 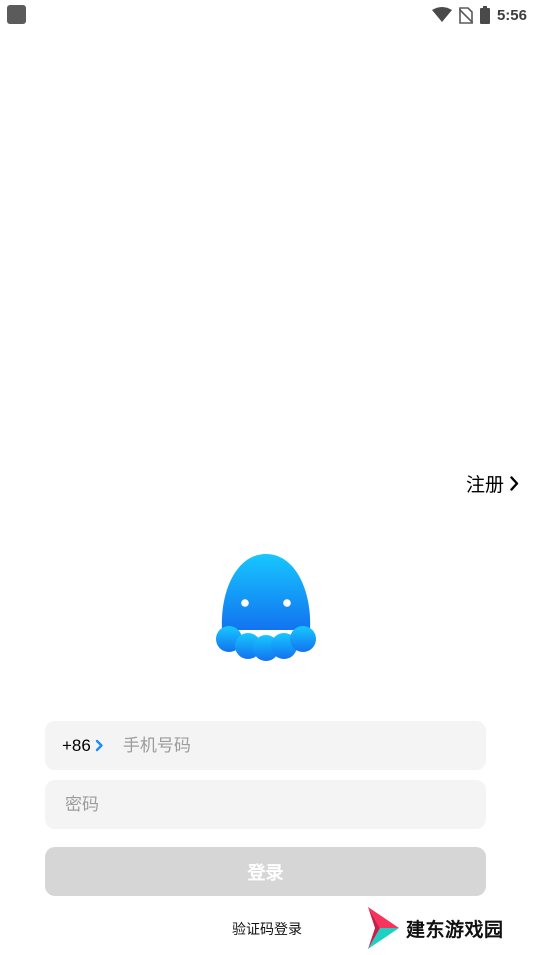 What do you see at coordinates (266, 15) in the screenshot?
I see `status-bar: 5:56` at bounding box center [266, 15].